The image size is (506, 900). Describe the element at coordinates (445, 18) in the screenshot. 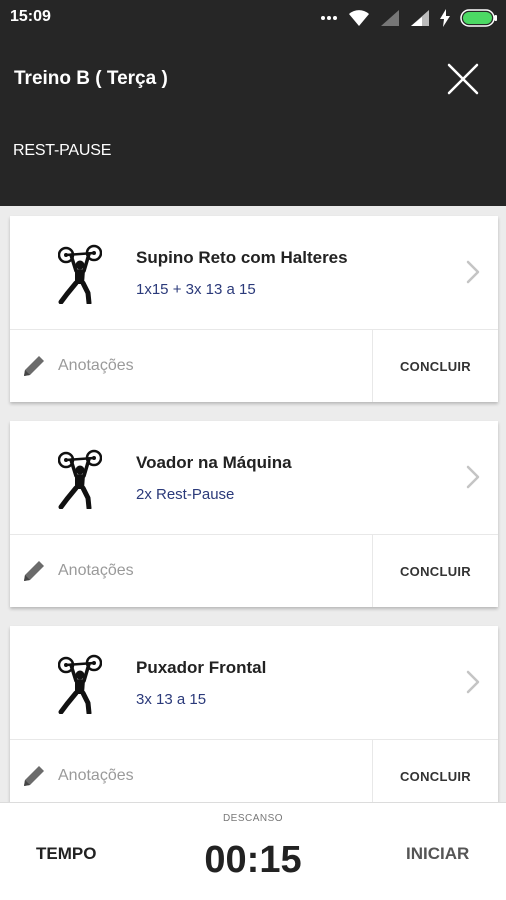

I see `charging-icon` at that location.